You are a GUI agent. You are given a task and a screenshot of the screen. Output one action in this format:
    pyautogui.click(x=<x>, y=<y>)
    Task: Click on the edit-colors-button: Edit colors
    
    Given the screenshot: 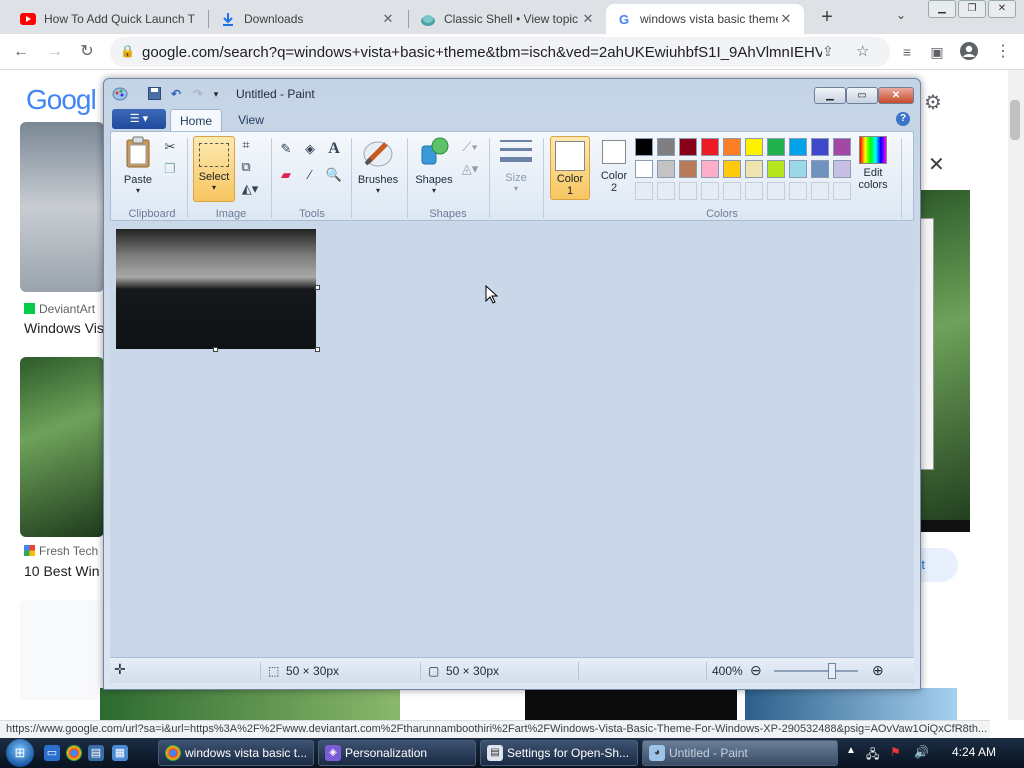 What is the action you would take?
    pyautogui.click(x=873, y=169)
    